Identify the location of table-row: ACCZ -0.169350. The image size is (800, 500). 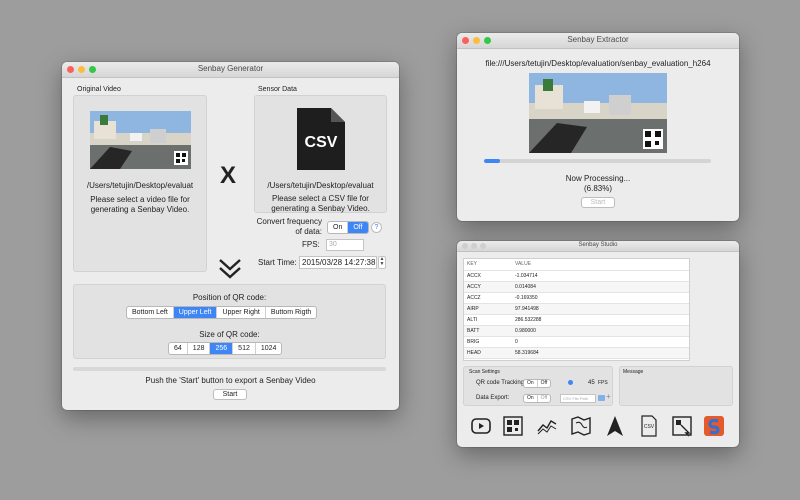
(576, 298).